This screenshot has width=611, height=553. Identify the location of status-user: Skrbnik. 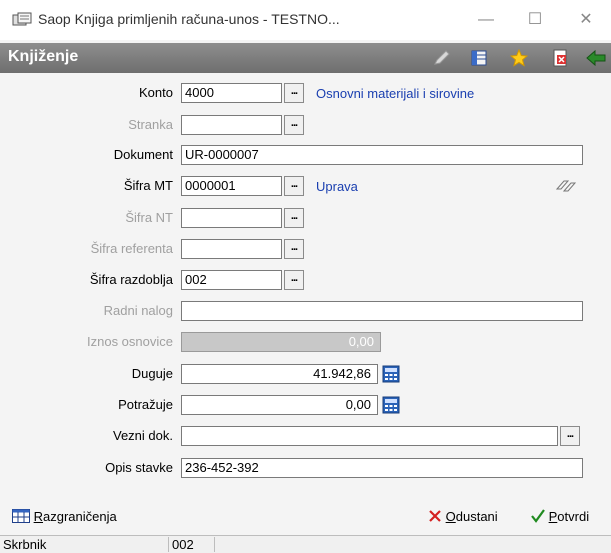
(25, 544).